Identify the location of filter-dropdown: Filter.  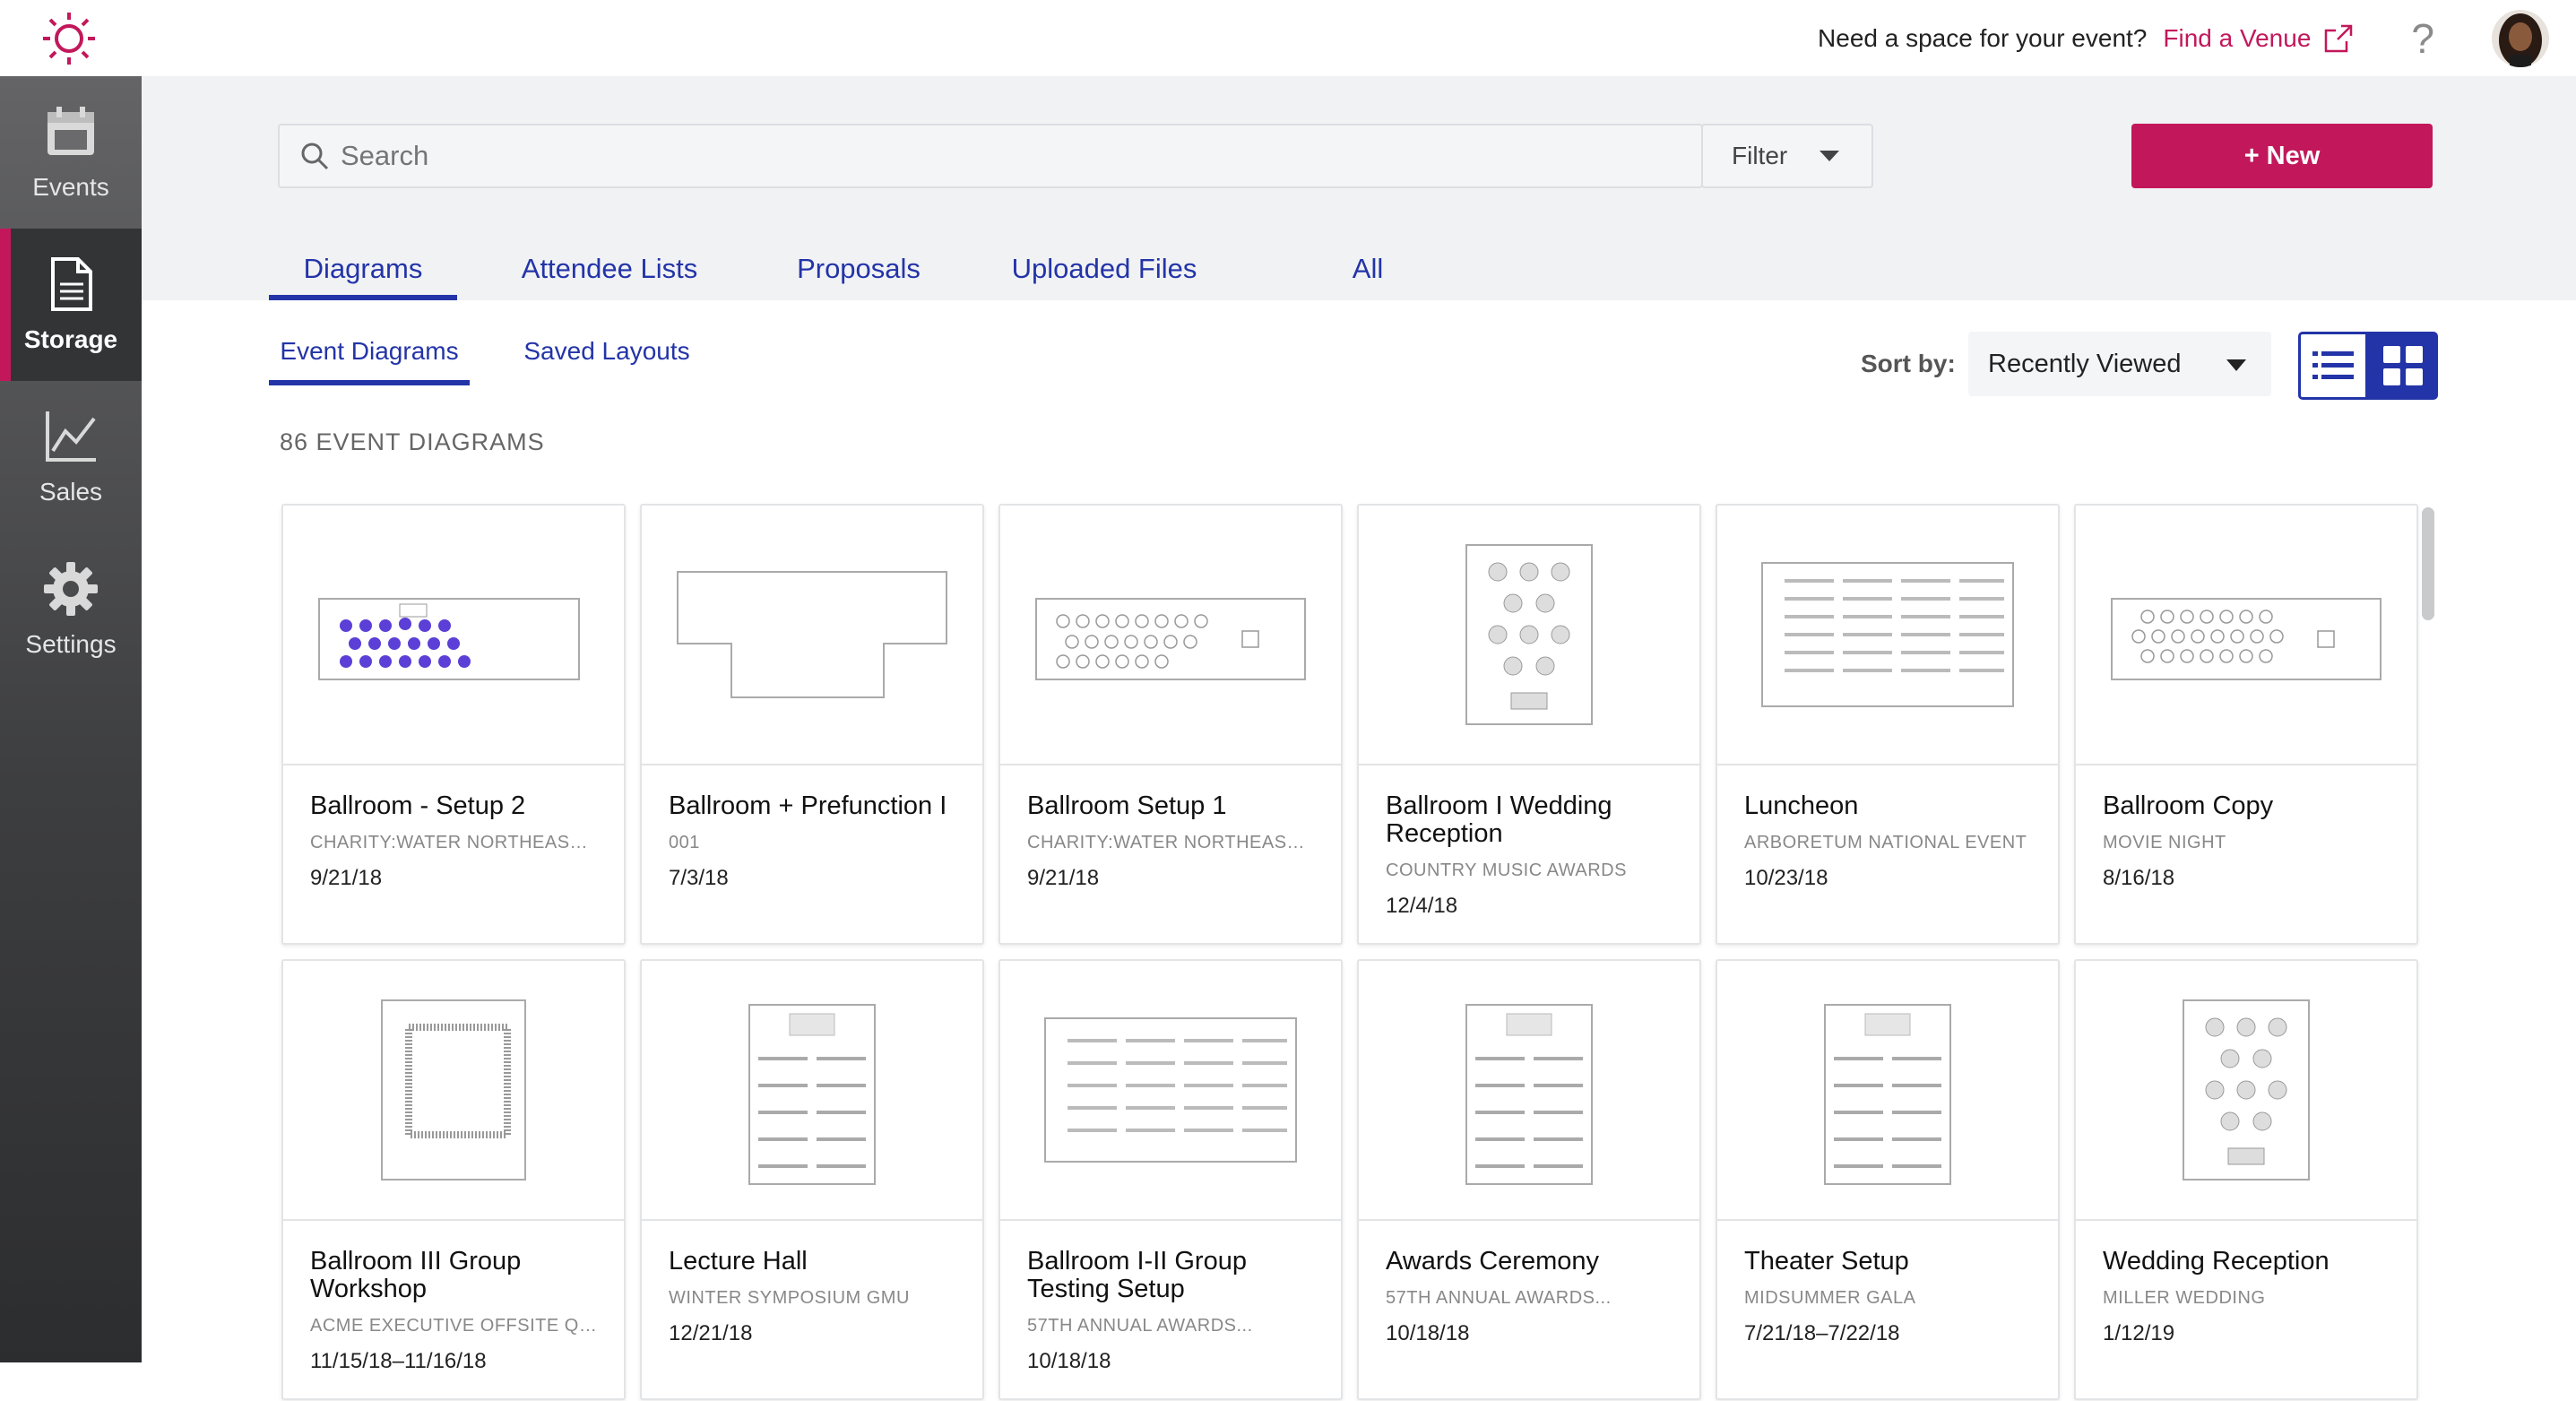
(1787, 156).